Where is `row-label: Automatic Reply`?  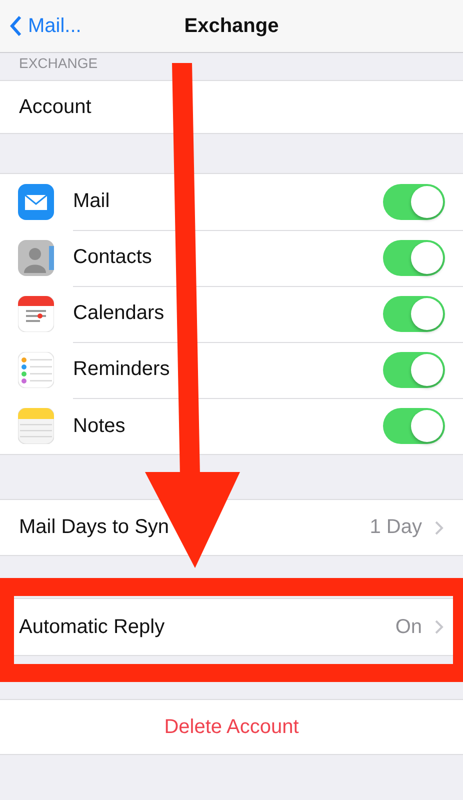 row-label: Automatic Reply is located at coordinates (92, 627).